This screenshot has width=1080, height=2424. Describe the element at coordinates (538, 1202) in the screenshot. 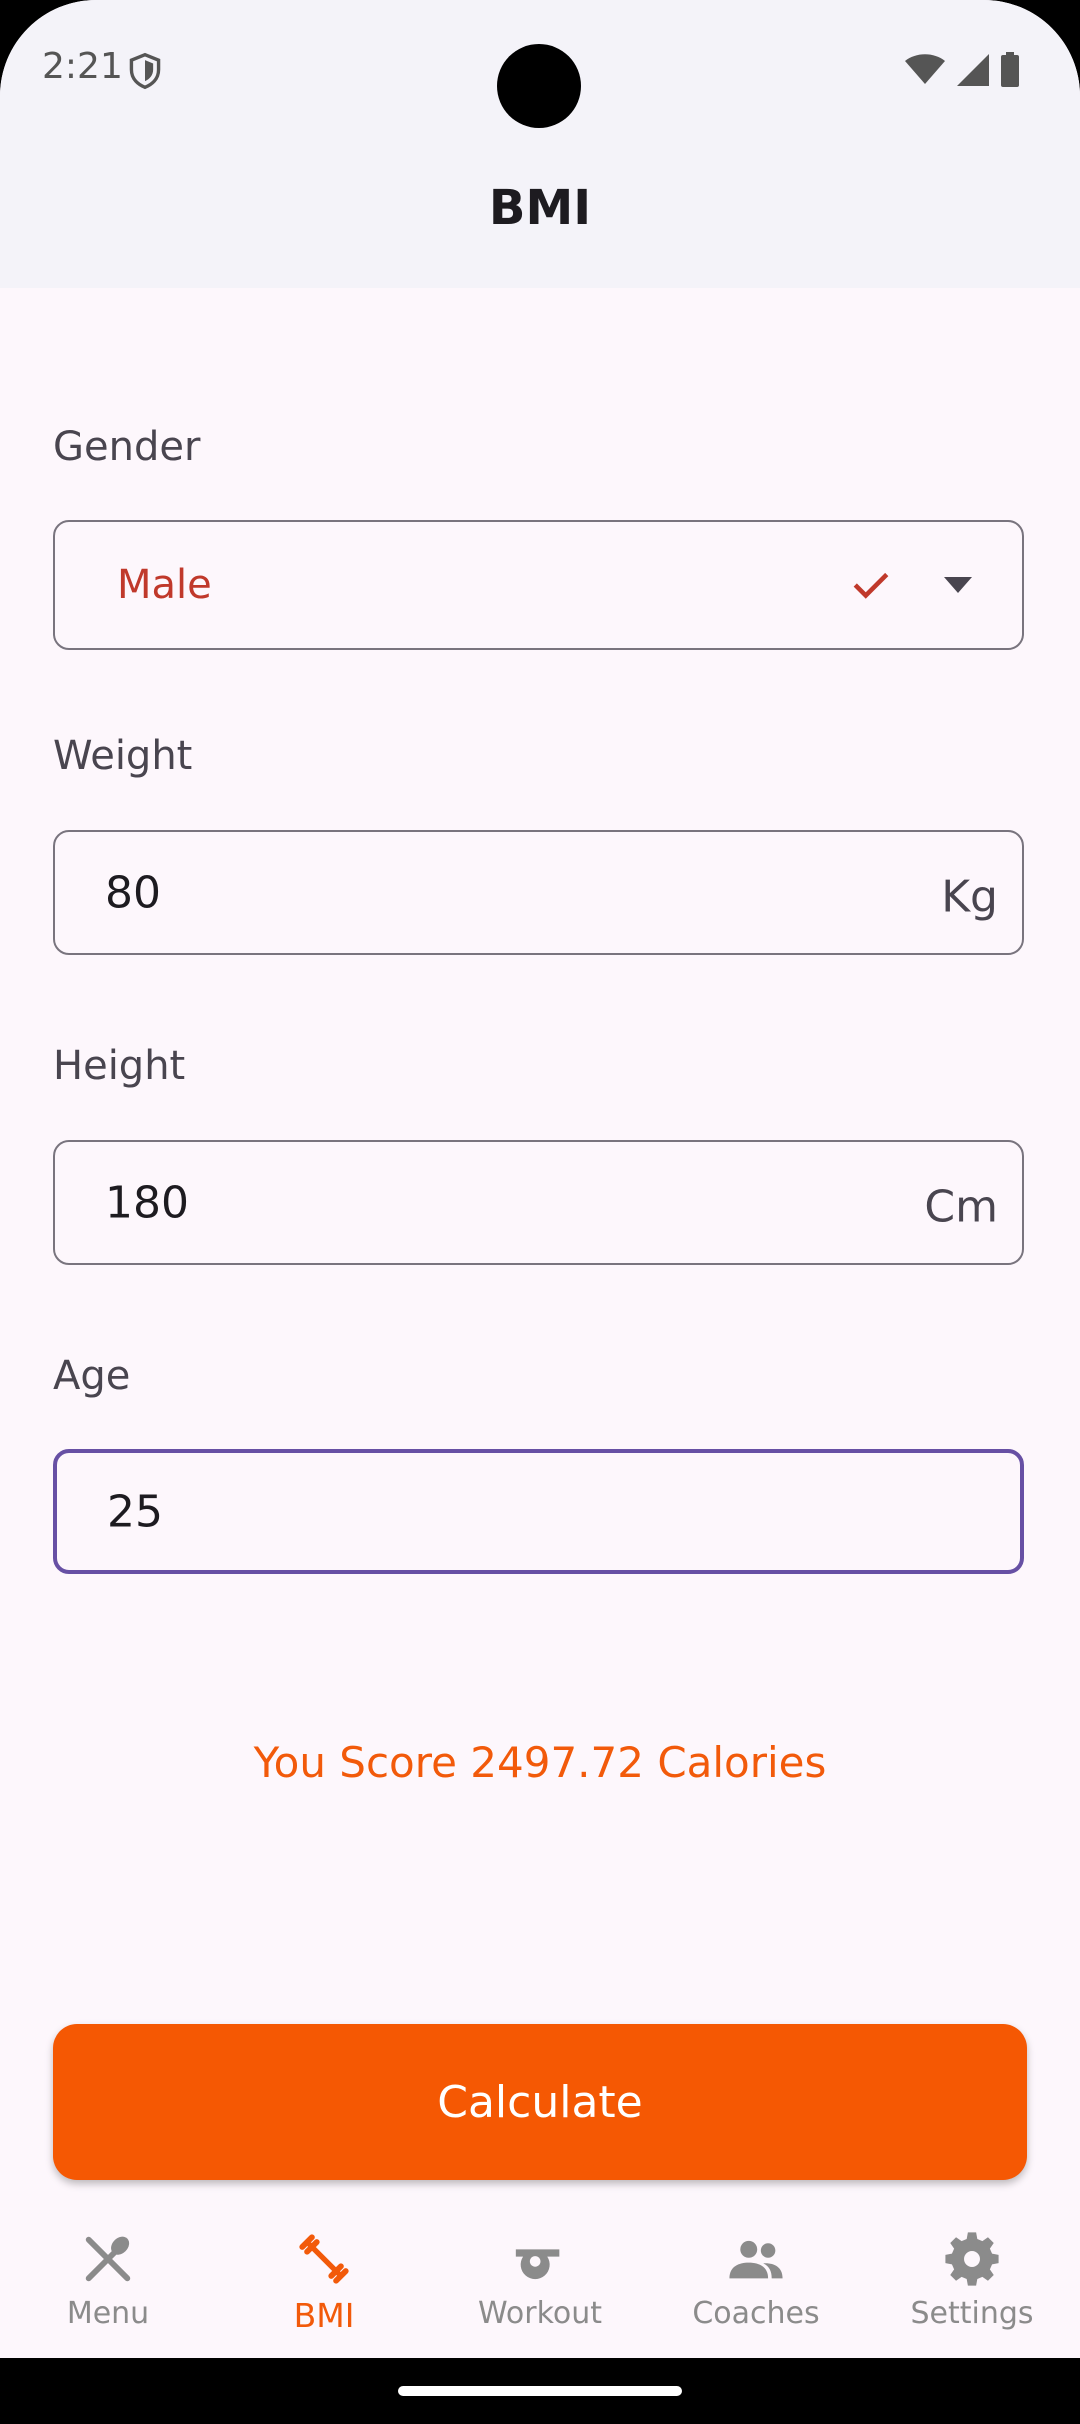

I see `height-field: 180 Cm` at that location.